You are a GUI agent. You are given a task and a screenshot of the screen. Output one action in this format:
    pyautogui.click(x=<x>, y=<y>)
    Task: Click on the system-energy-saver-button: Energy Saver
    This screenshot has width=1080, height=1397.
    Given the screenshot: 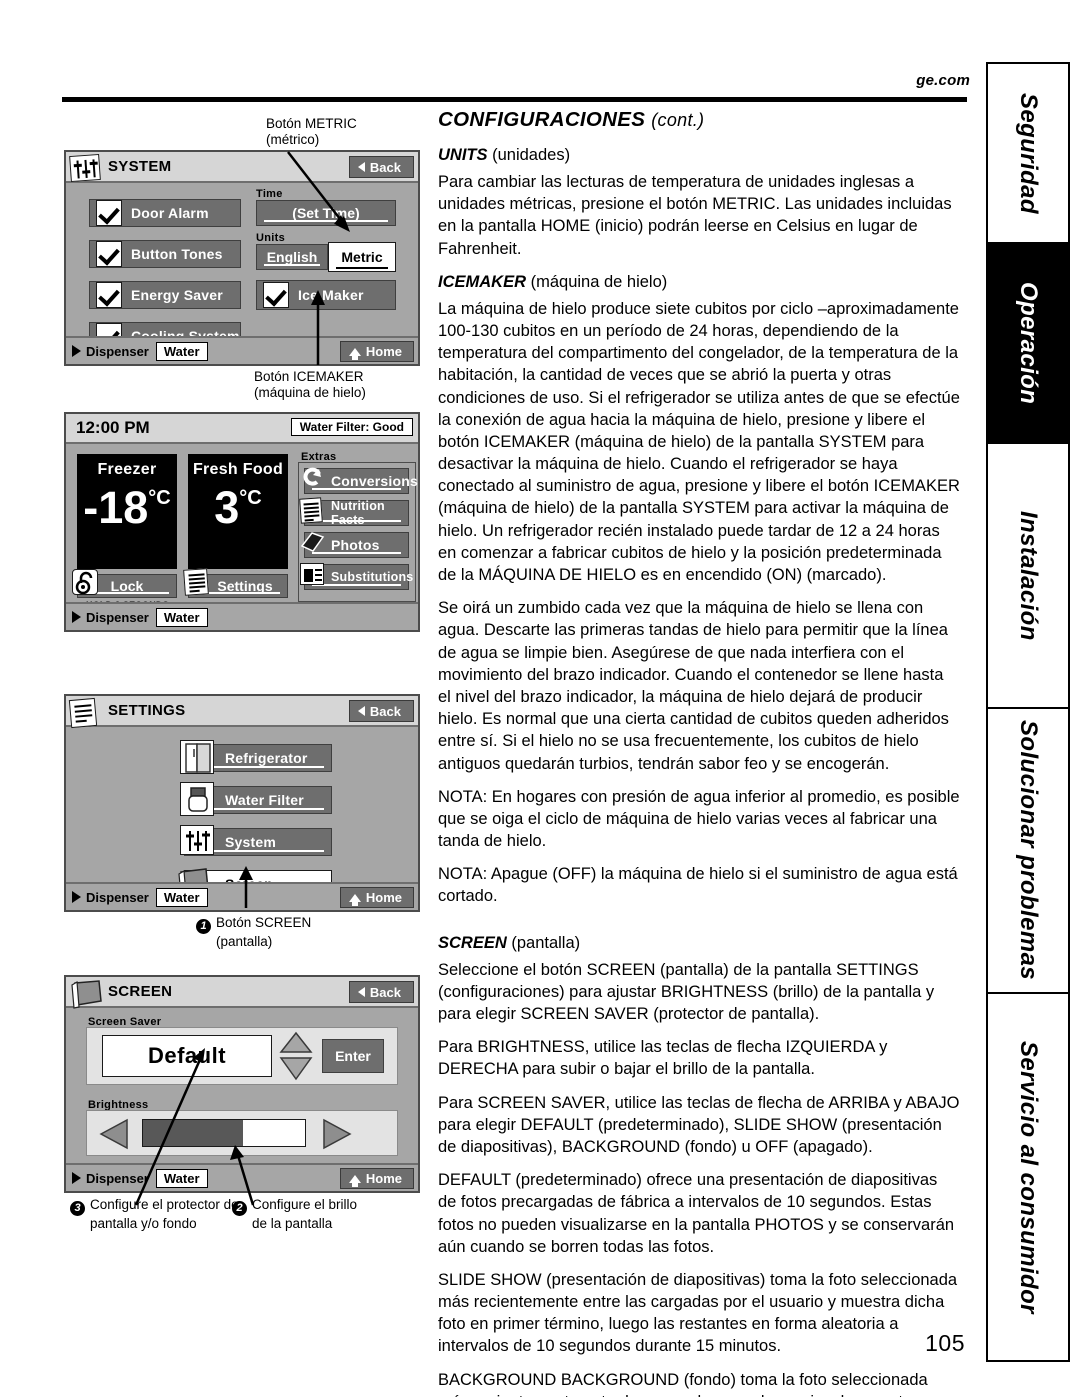 What is the action you would take?
    pyautogui.click(x=165, y=295)
    